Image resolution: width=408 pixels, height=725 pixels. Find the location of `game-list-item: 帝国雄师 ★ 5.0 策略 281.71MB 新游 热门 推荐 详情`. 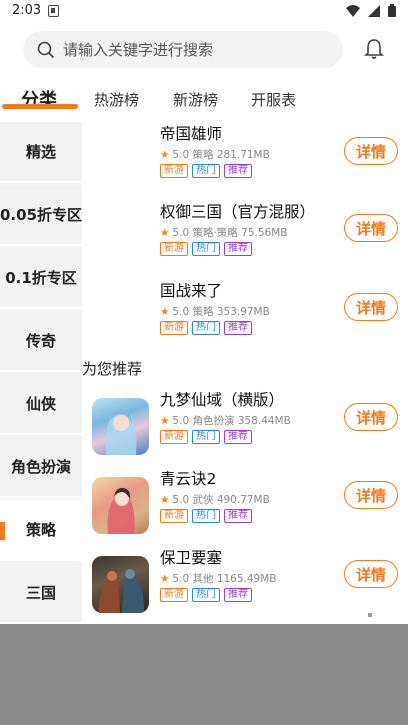

game-list-item: 帝国雄师 ★ 5.0 策略 281.71MB 新游 热门 推荐 详情 is located at coordinates (245, 157).